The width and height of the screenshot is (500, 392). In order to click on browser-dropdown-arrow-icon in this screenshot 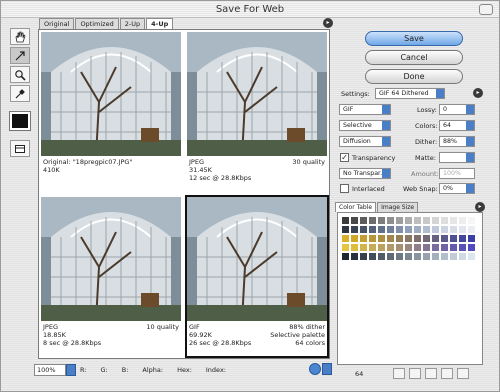, I will do `click(327, 369)`.